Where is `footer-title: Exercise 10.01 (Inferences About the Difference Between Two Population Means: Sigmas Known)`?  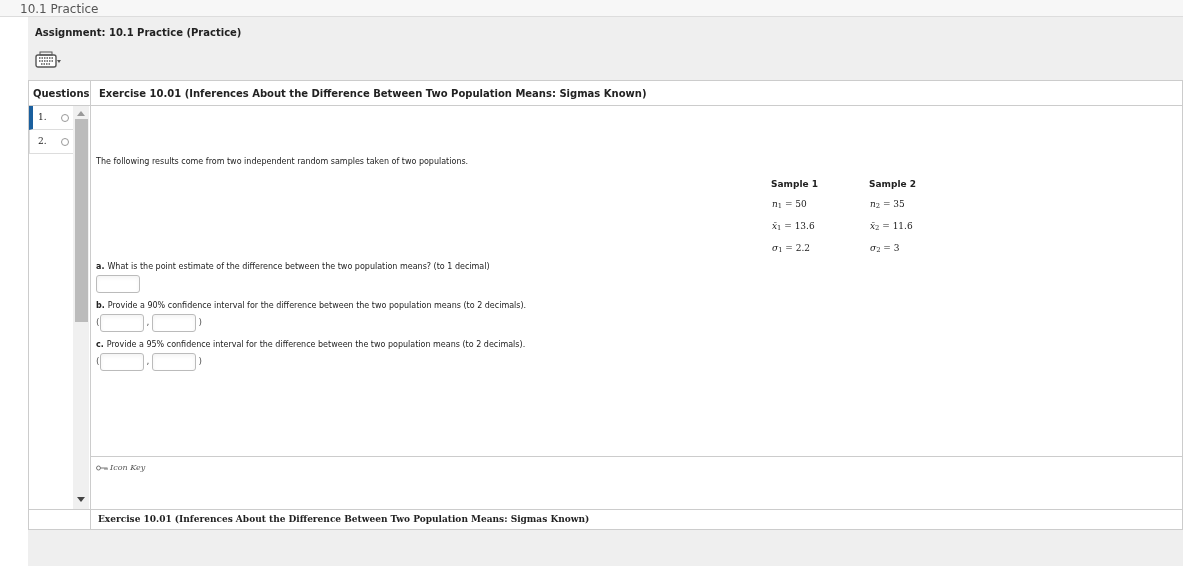
footer-title: Exercise 10.01 (Inferences About the Difference Between Two Population Means: Sigmas Known) is located at coordinates (344, 519).